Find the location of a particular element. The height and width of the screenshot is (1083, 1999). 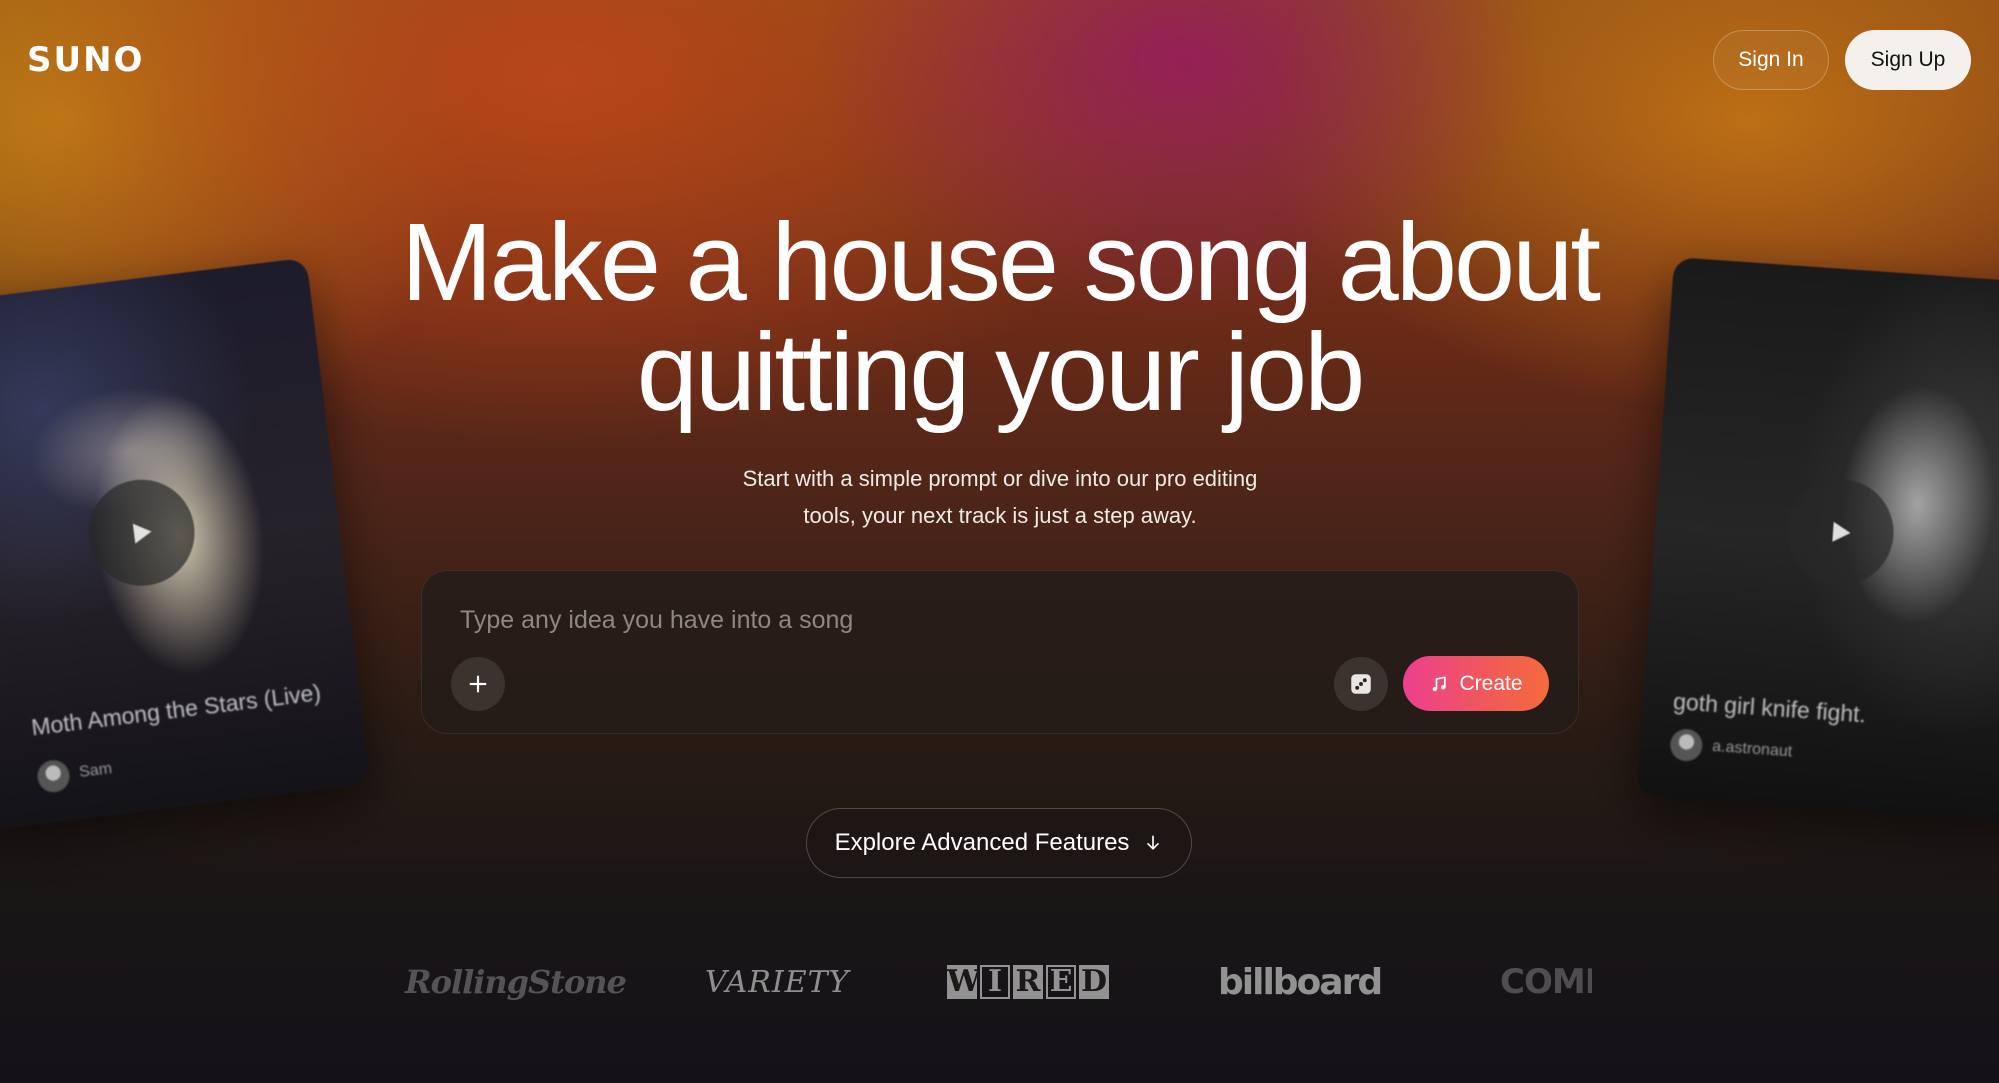

variety-logo: VARIETY is located at coordinates (777, 982).